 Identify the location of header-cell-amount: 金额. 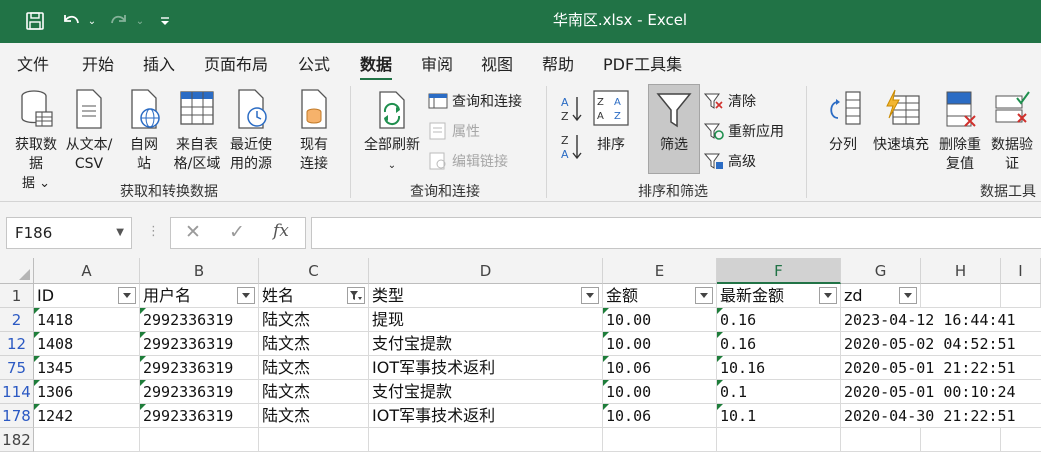
(660, 296).